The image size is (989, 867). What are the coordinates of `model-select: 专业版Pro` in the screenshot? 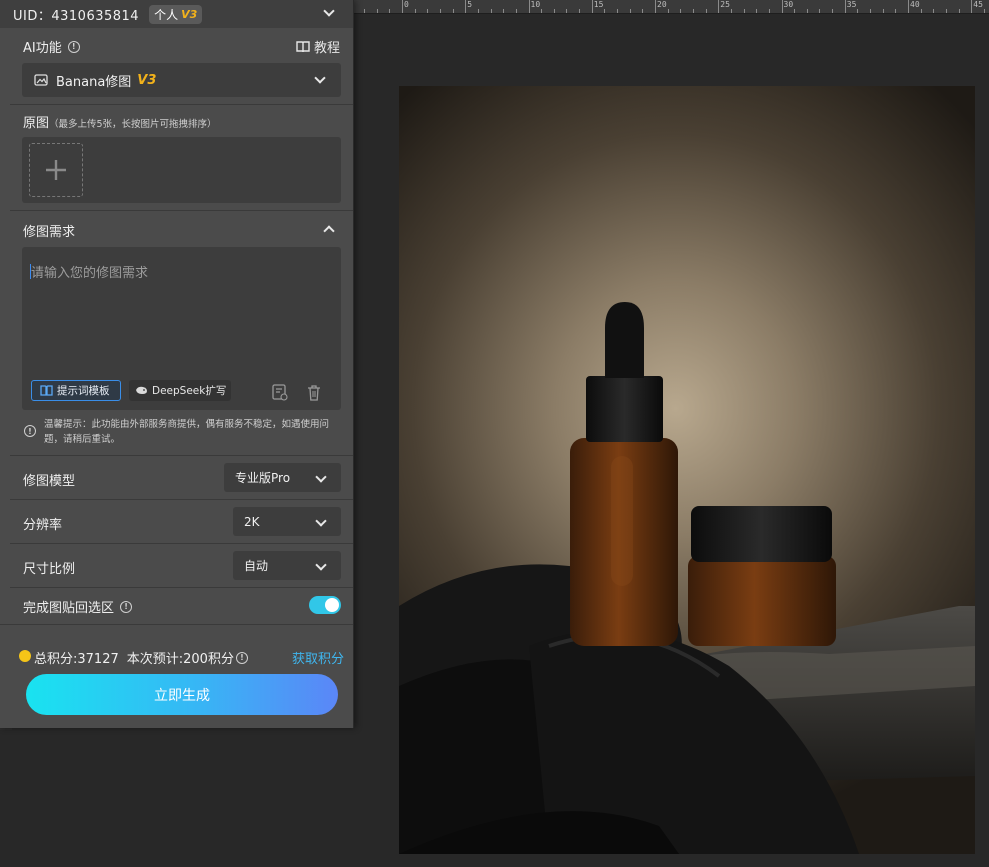 It's located at (282, 477).